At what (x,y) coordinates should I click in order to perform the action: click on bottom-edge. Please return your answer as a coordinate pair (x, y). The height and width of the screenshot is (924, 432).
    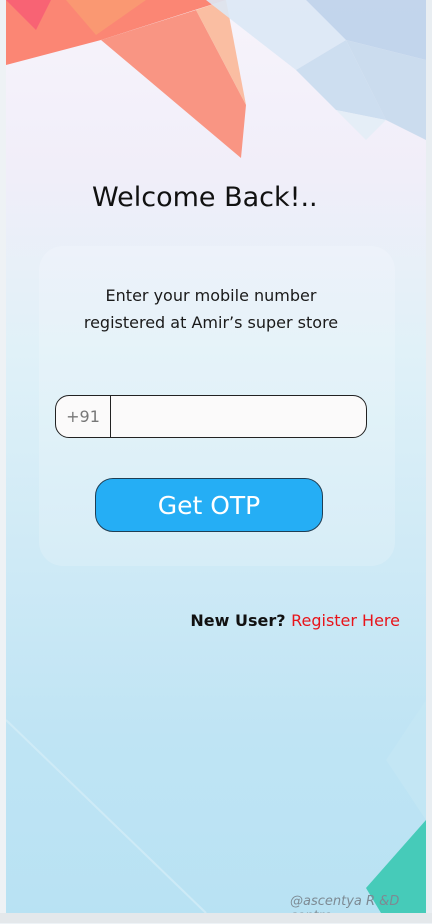
    Looking at the image, I should click on (216, 918).